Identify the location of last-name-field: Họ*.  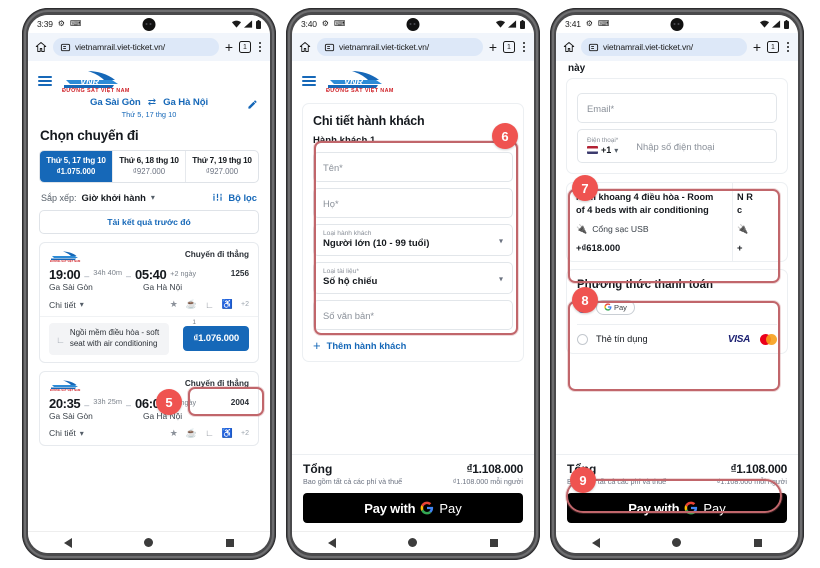
(413, 203).